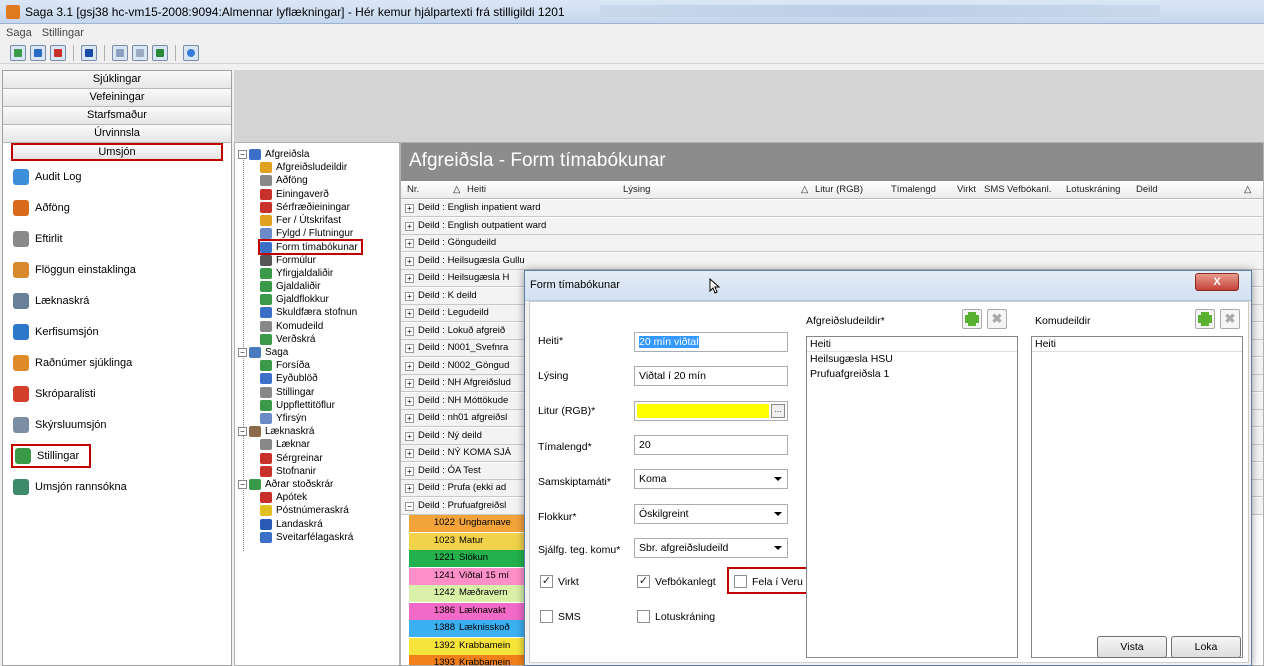  Describe the element at coordinates (469, 523) in the screenshot. I see `table-row: 1022 Ungbarnave` at that location.